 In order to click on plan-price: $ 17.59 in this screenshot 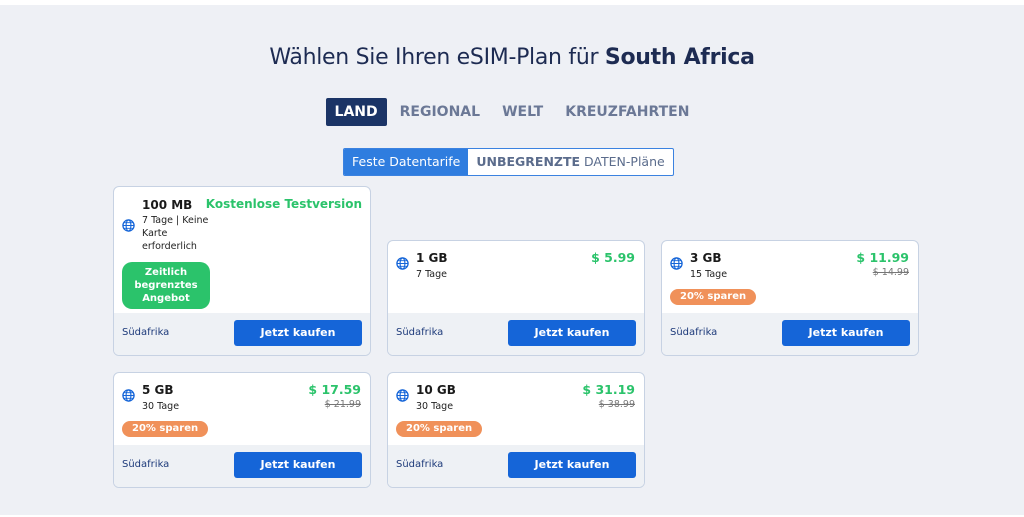, I will do `click(334, 389)`.